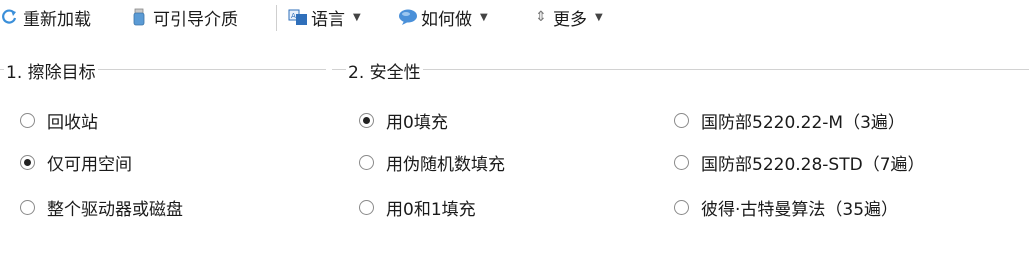 The width and height of the screenshot is (1029, 255). Describe the element at coordinates (681, 207) in the screenshot. I see `radio-gutmann` at that location.